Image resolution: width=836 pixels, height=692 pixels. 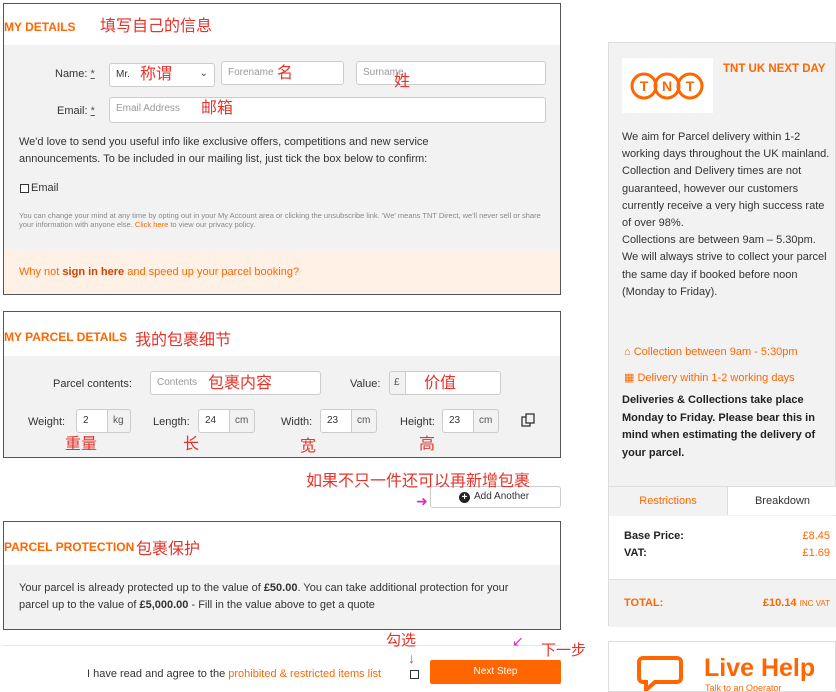 I want to click on annotation-next: 下一步, so click(x=564, y=650).